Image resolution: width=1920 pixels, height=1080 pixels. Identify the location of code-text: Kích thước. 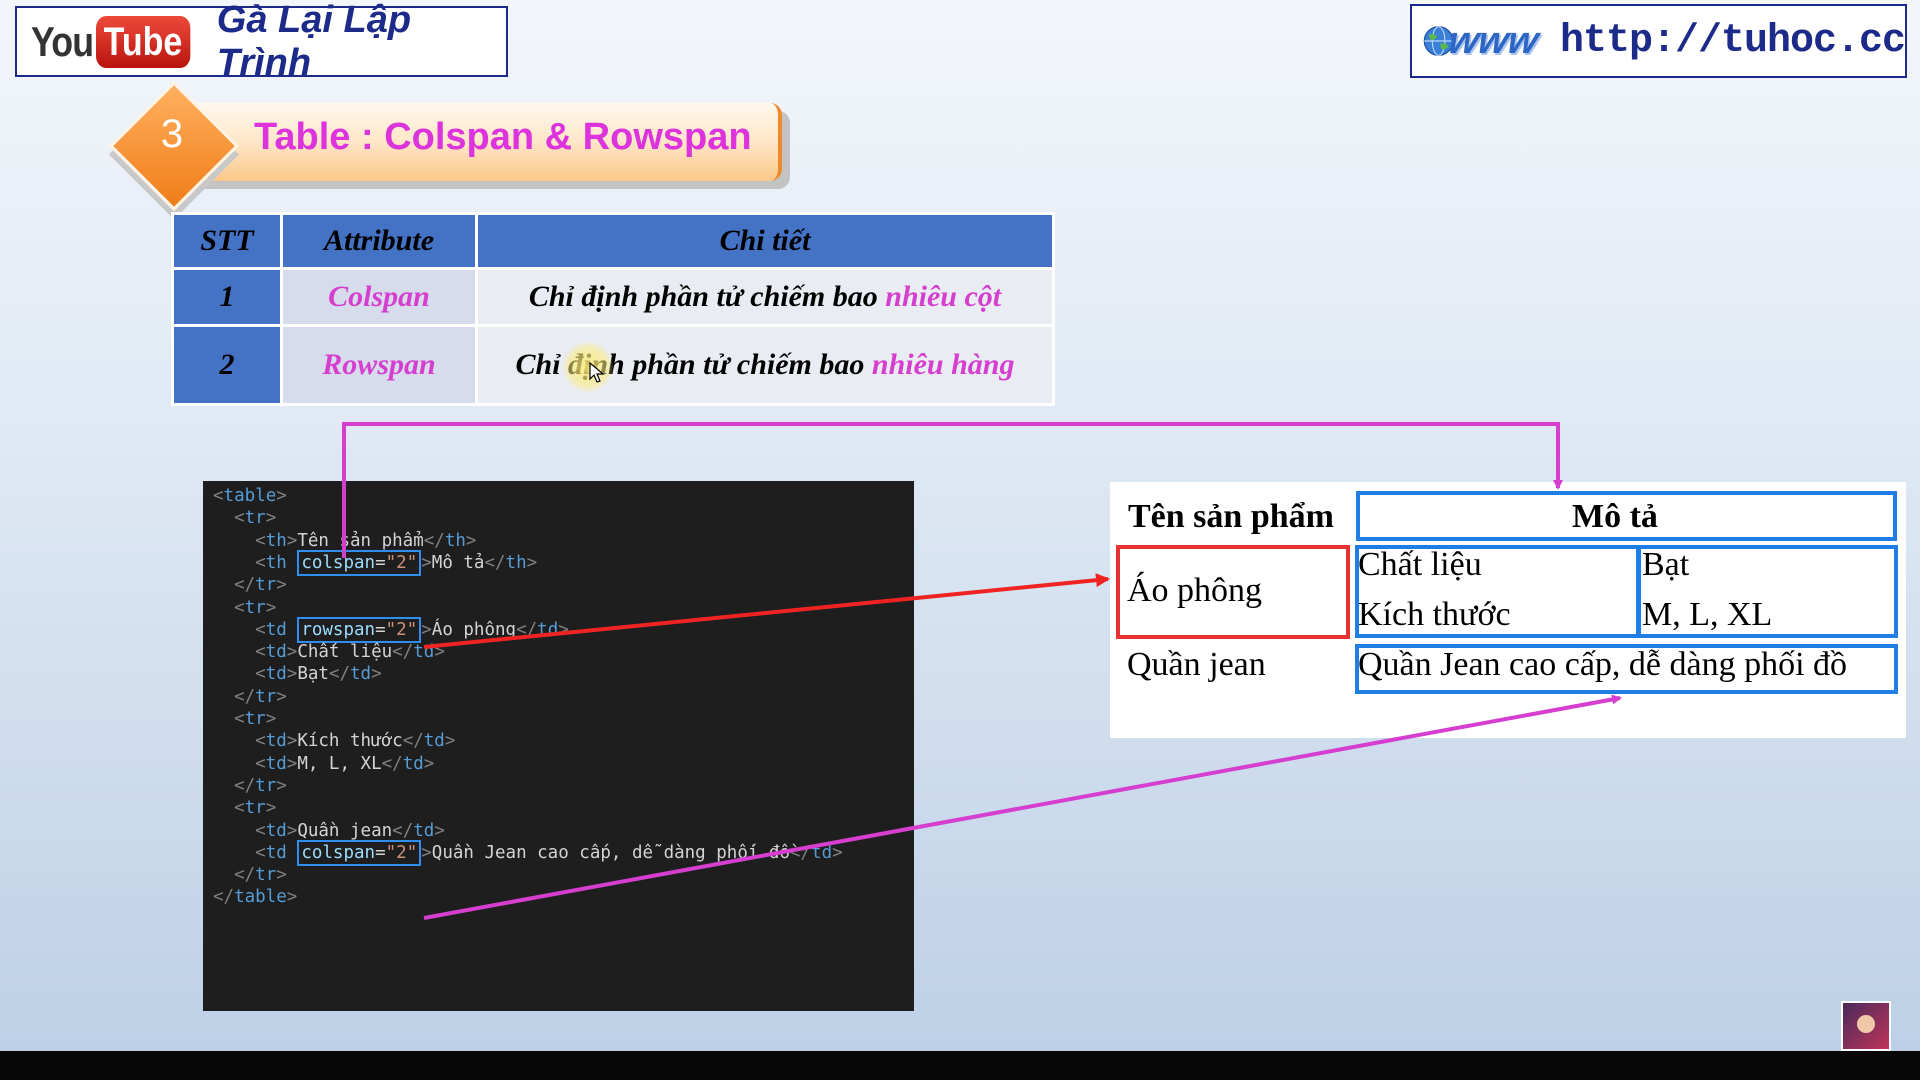
(350, 741).